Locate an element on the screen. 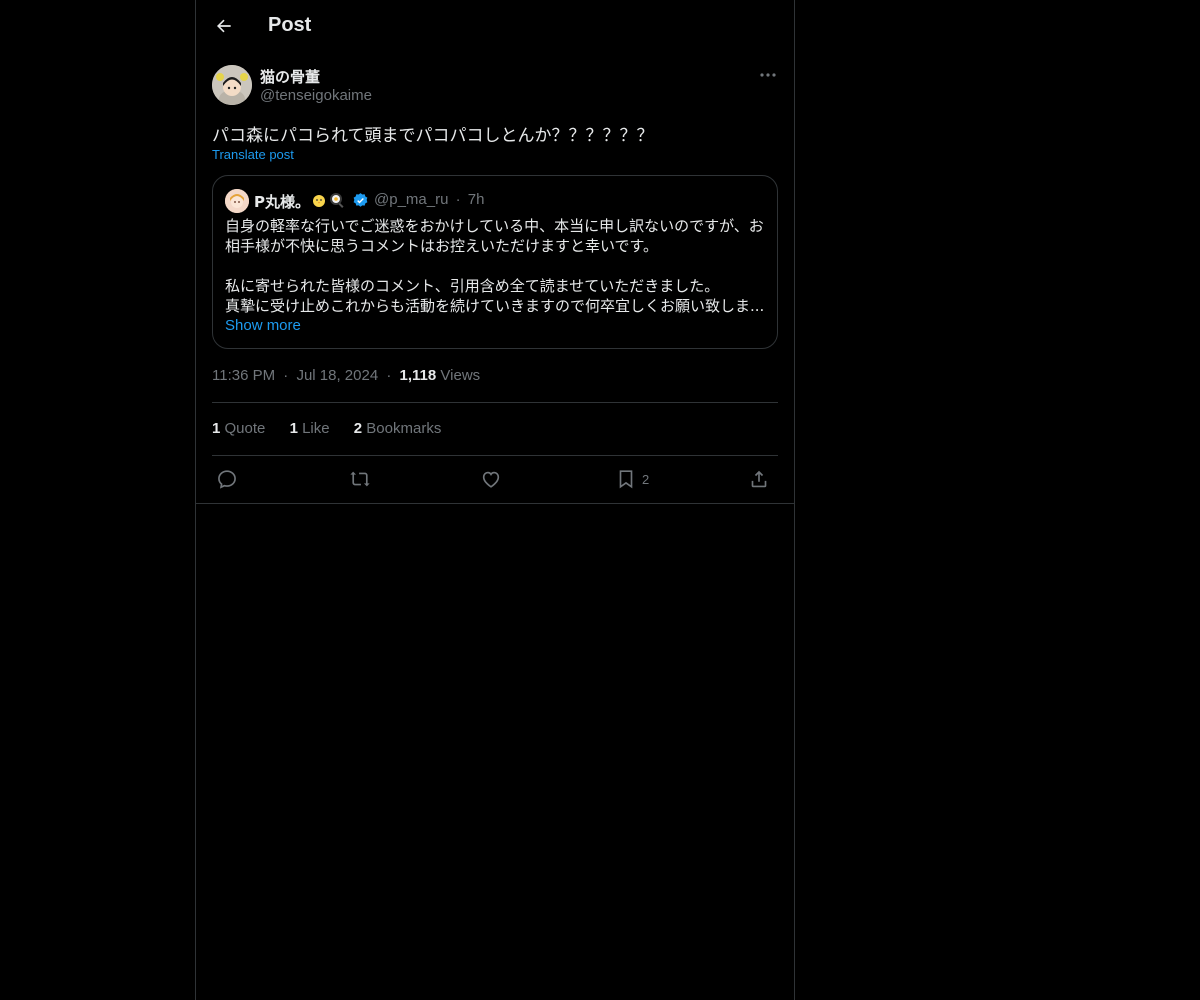 The width and height of the screenshot is (1200, 1000). post-header: Post is located at coordinates (495, 26).